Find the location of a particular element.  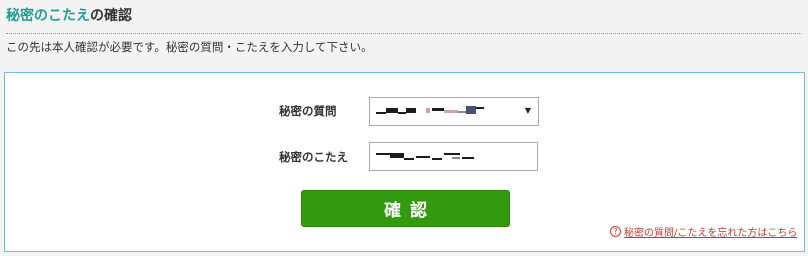

forgot-answer-link-text: 秘密の質問/こたえを忘れた方はこちら is located at coordinates (710, 231).